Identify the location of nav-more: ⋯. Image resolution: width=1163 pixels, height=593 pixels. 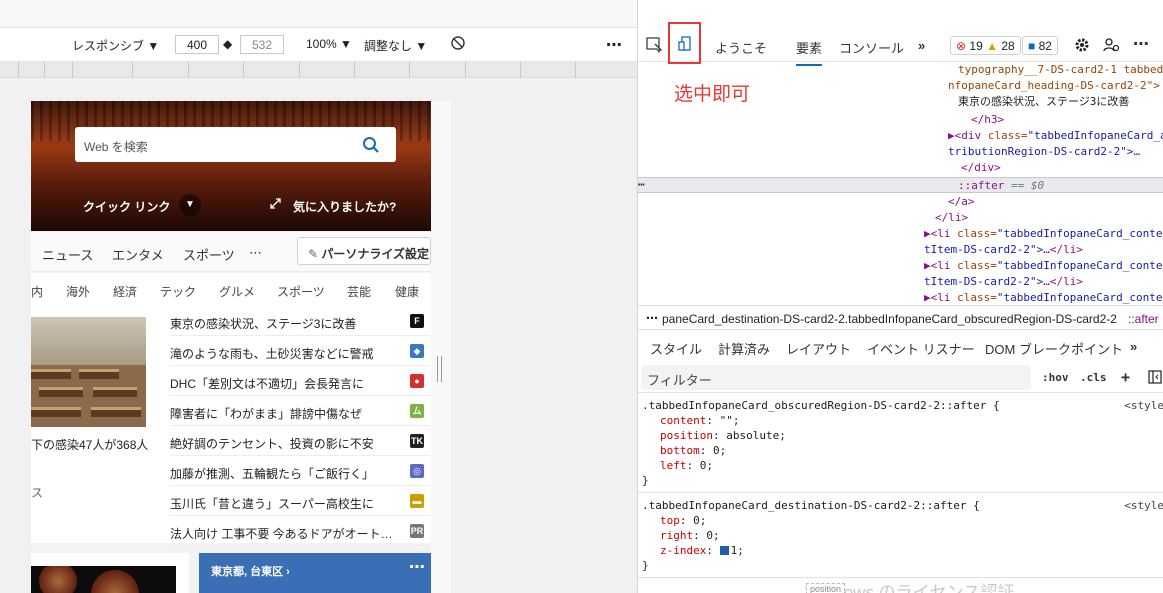
(255, 253).